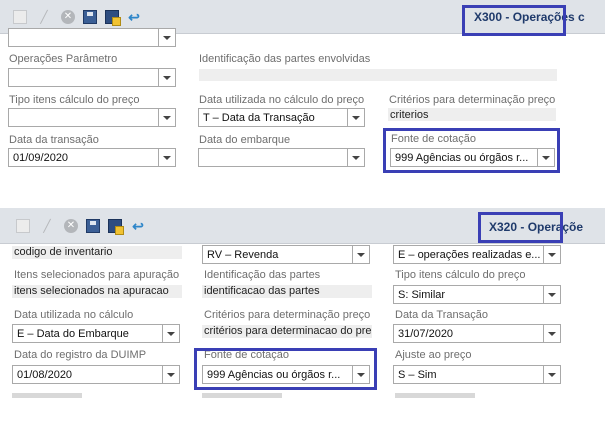  I want to click on identificacao-label: Identificação das partes envolvidas, so click(285, 59).